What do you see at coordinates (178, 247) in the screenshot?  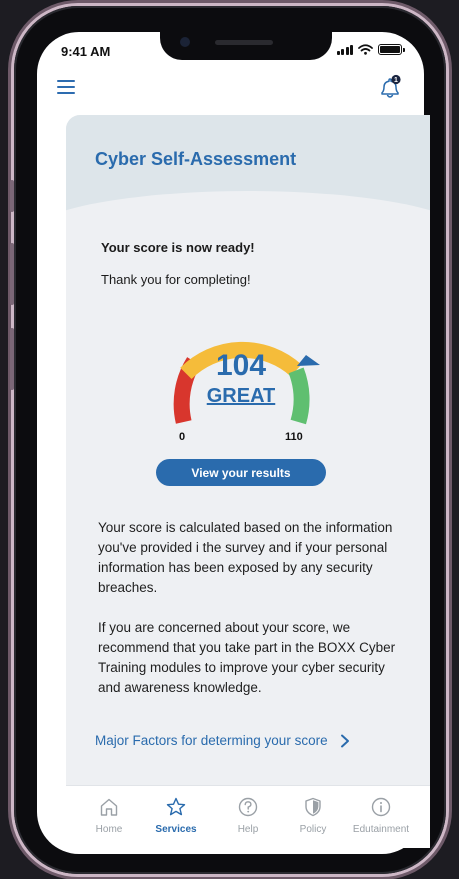 I see `score-ready-text: Your score is now ready!` at bounding box center [178, 247].